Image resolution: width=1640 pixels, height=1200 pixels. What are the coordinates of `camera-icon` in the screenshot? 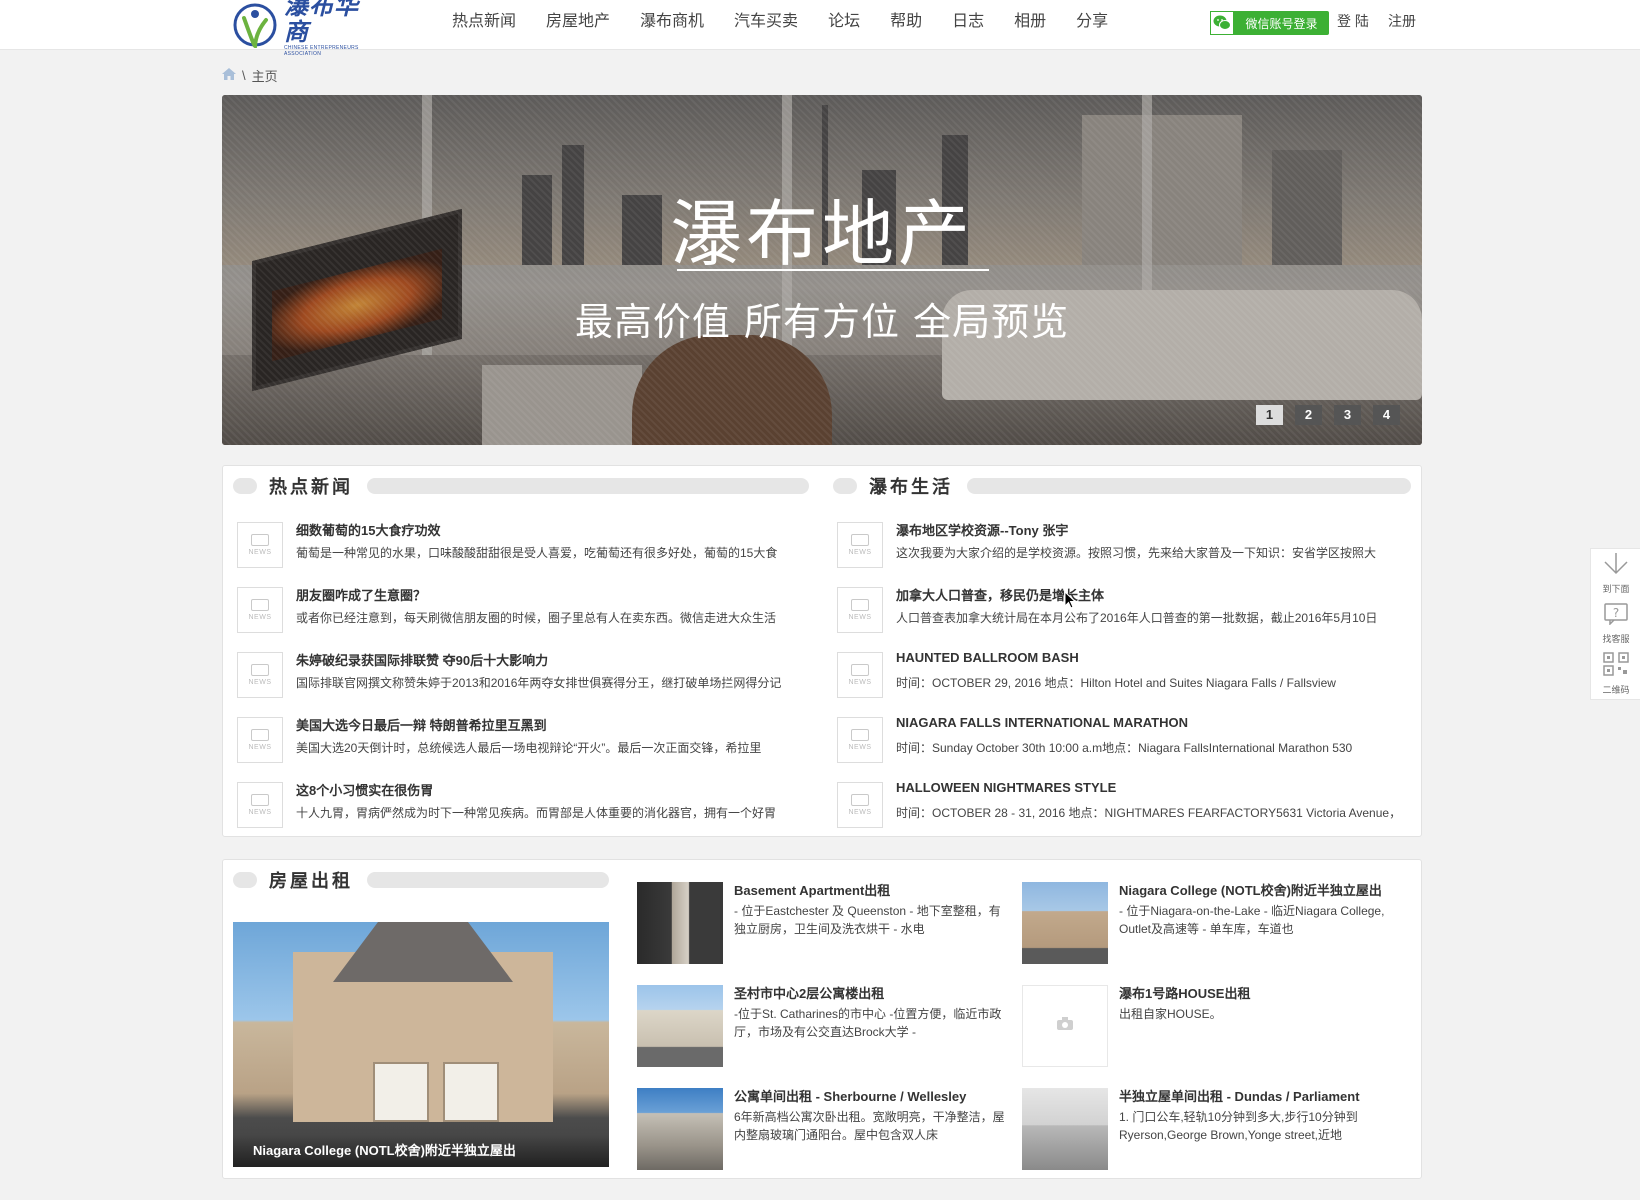 It's located at (1065, 1026).